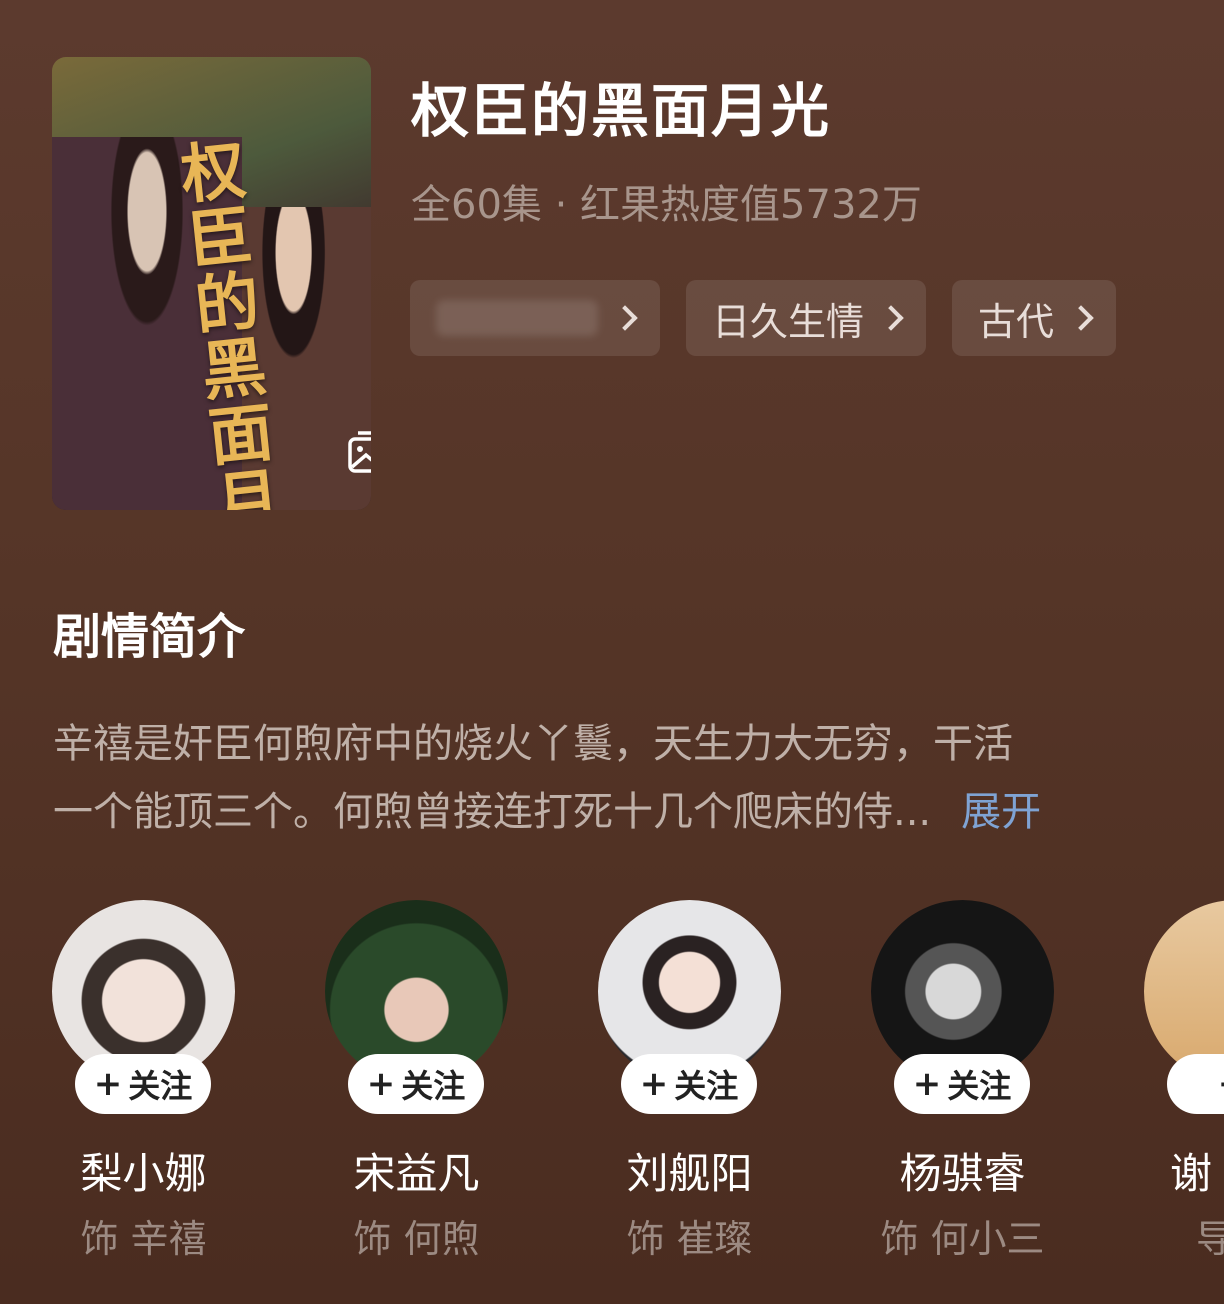  I want to click on cast-name: 杨骐睿, so click(962, 1173).